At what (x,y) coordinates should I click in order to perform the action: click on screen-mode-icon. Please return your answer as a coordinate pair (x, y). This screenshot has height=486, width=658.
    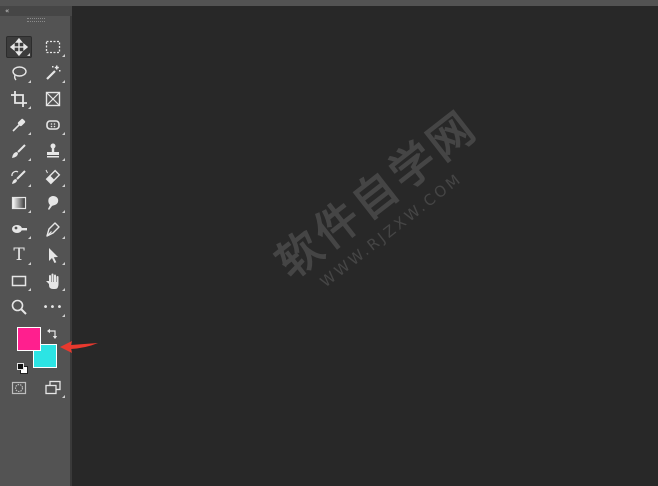
    Looking at the image, I should click on (53, 387).